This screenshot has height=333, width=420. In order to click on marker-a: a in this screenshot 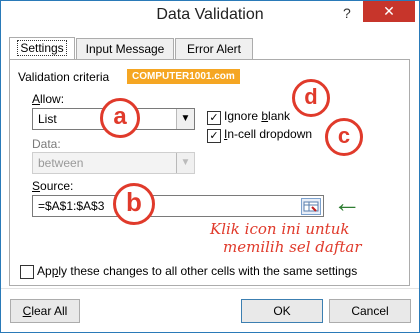, I will do `click(120, 118)`.